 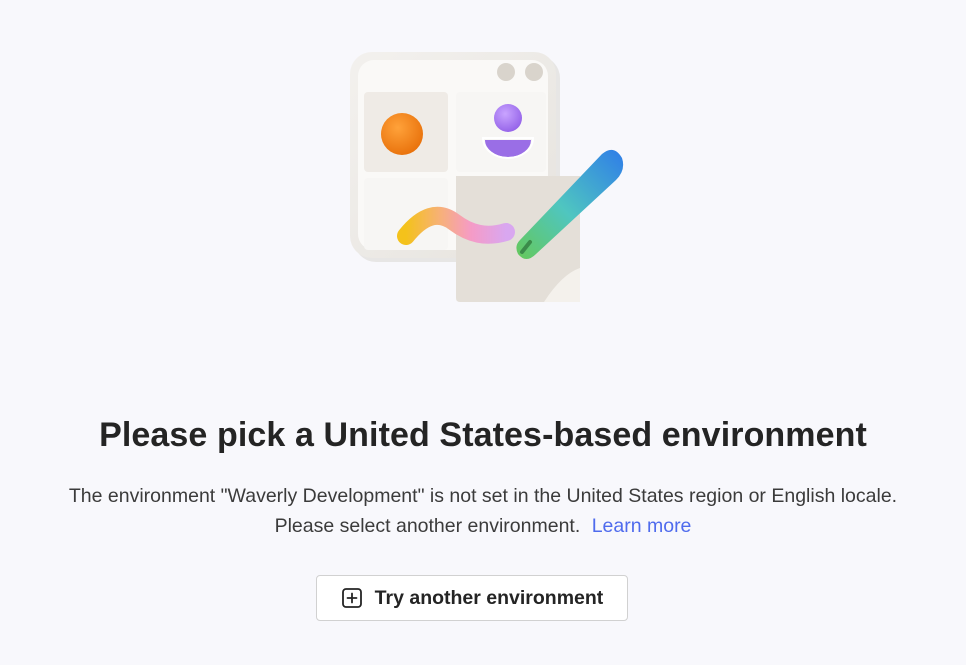 I want to click on message-line-2-text: Please select another environment., so click(x=427, y=526).